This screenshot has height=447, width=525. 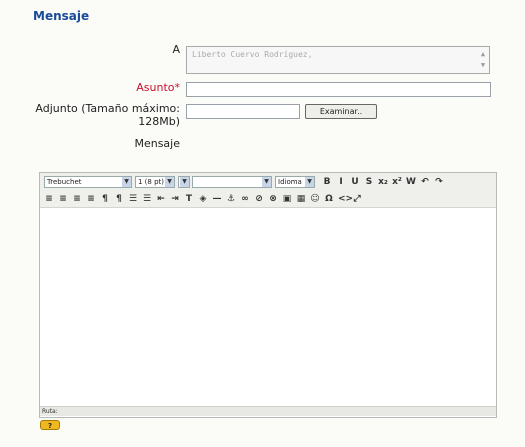 I want to click on editor-toolbar-row-2: ≡ ≡ ≡ ≡ ¶ ¶ ☰ ☰ ⇤ ⇥ T ◈ — ⚓ ∞ ⊘ ⊗ ▣ ▦ ☺ Ω <> ⤢, so click(x=268, y=199).